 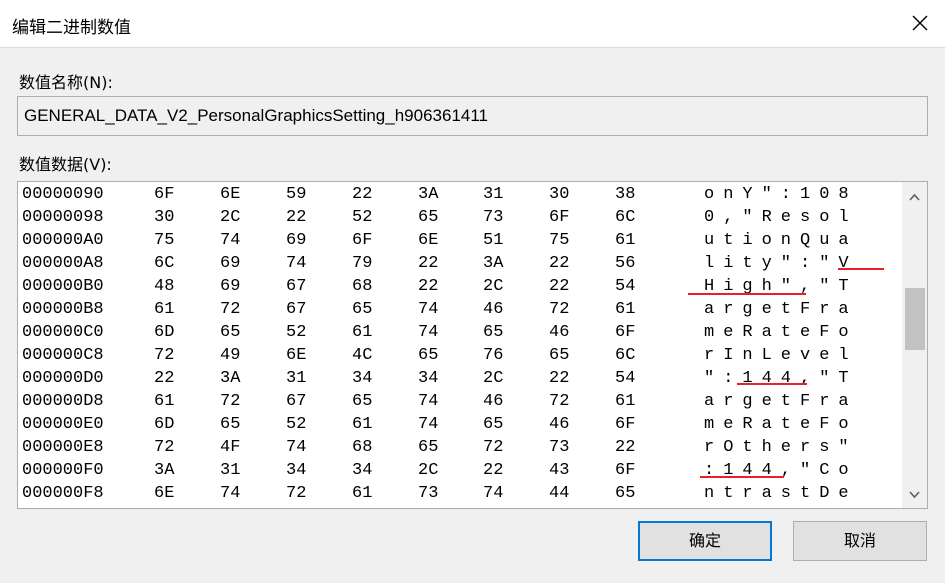 I want to click on hex-row: 000000F0 3A 31 34 34 2C 22 43 6F:144,"Co, so click(x=460, y=471).